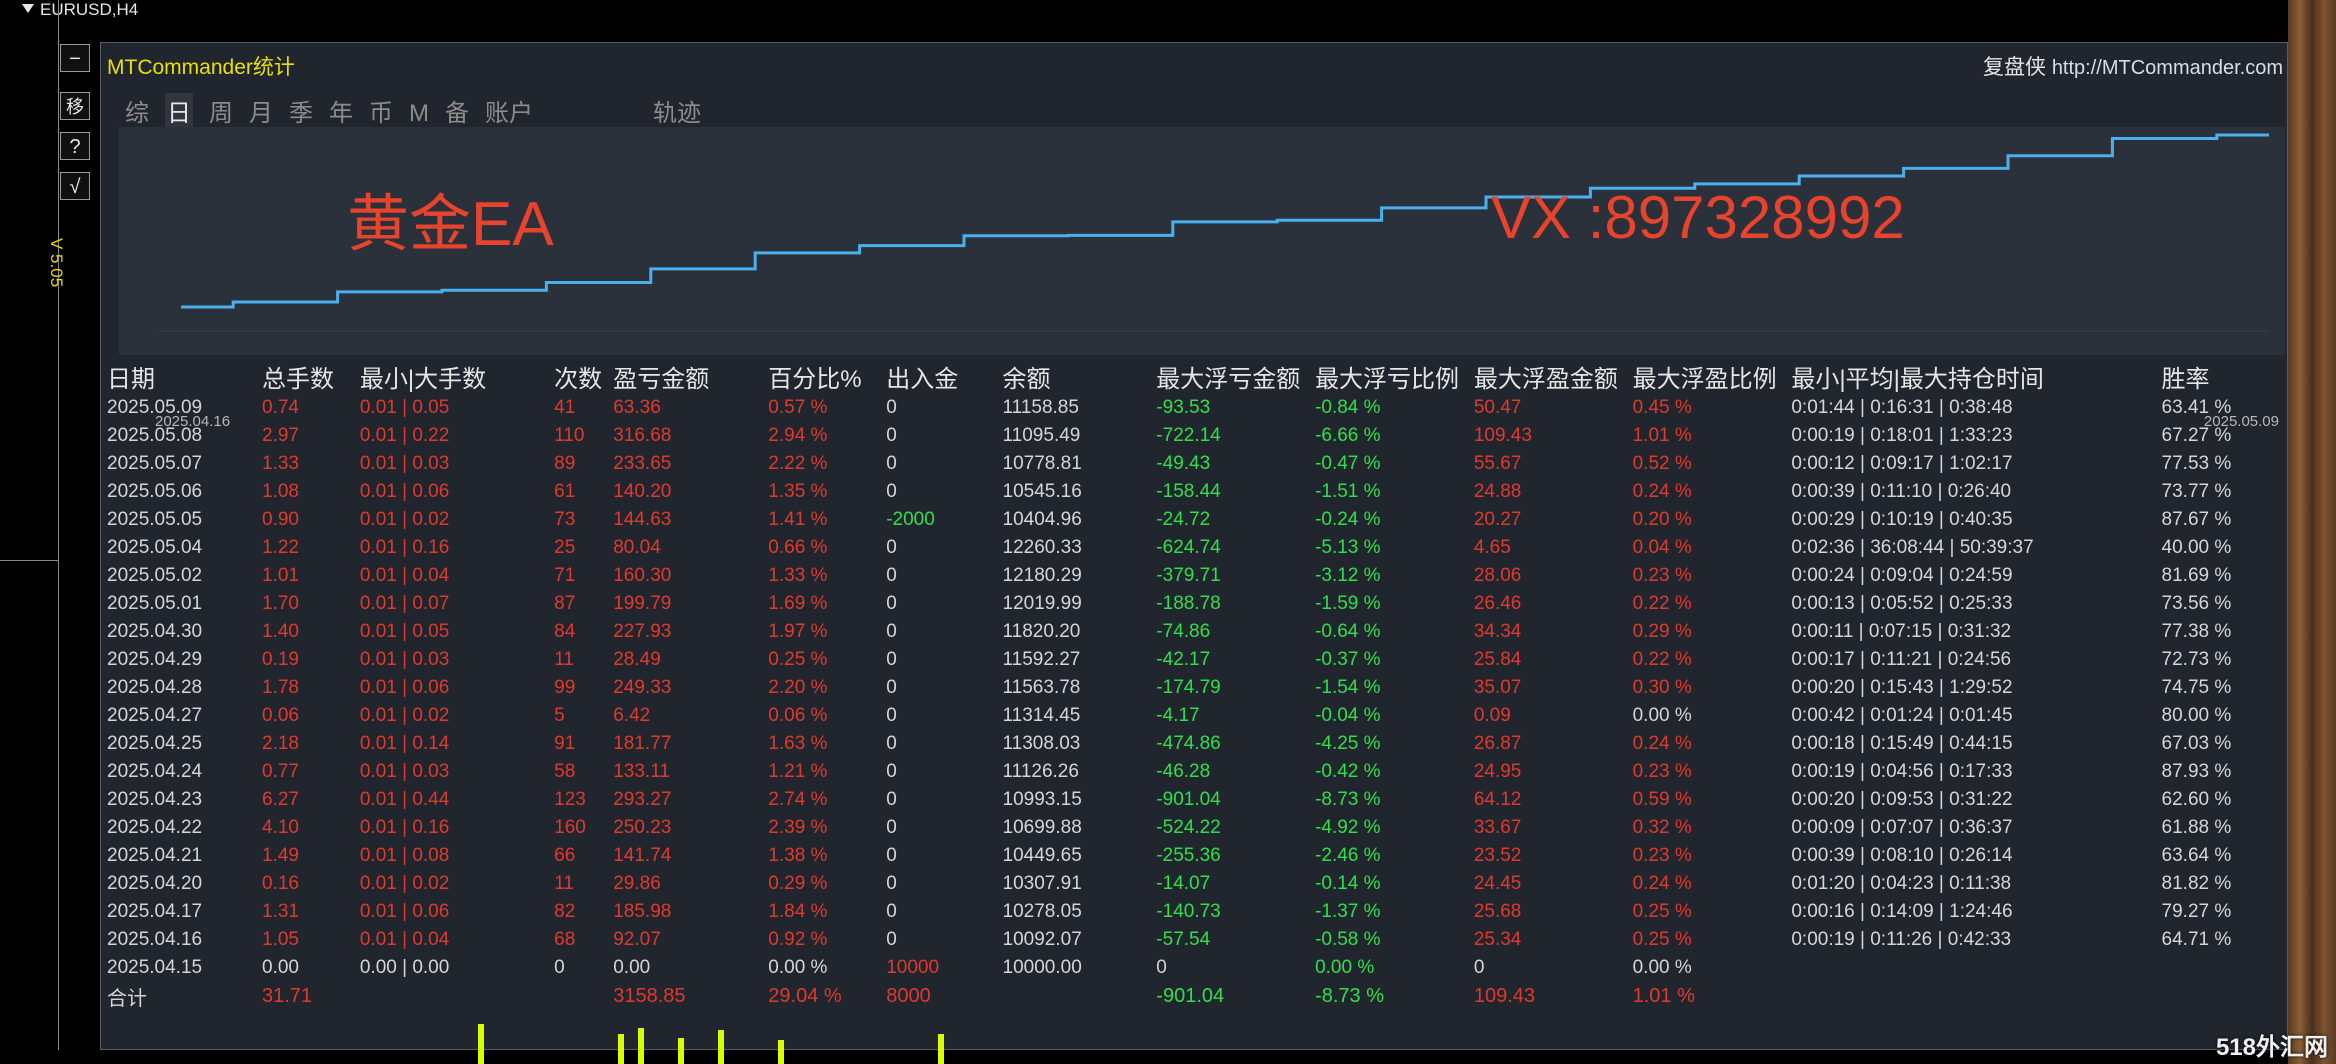  I want to click on table-cell: 2025.04.25, so click(155, 743).